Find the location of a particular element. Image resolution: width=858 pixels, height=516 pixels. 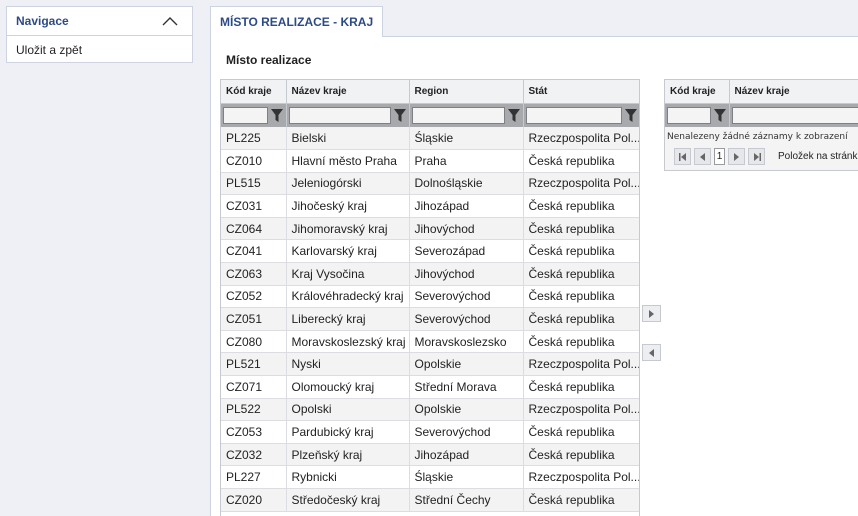

cell-kod: CZ063 is located at coordinates (254, 274).